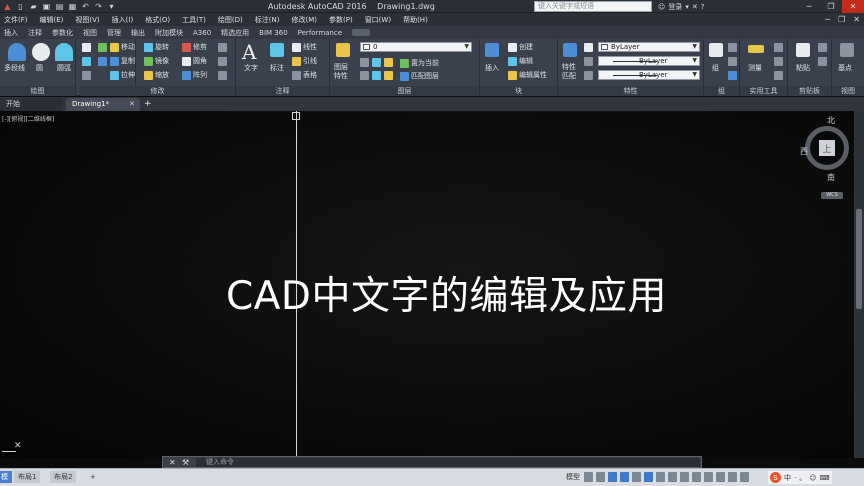 The image size is (864, 486). I want to click on app-menu-icon: ▲, so click(7, 6).